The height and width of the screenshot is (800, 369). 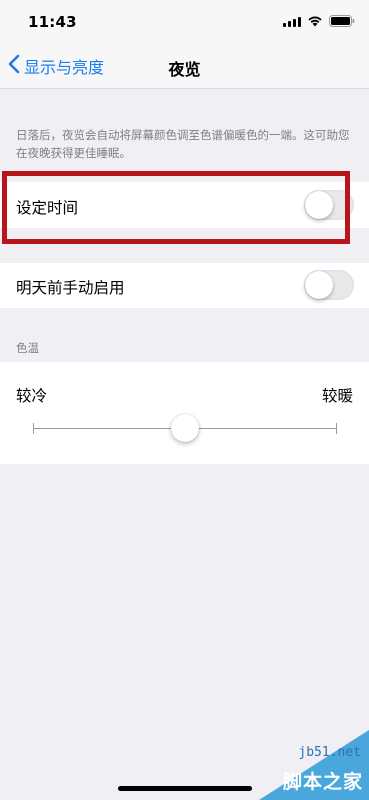 I want to click on slider-max-tick, so click(x=336, y=428).